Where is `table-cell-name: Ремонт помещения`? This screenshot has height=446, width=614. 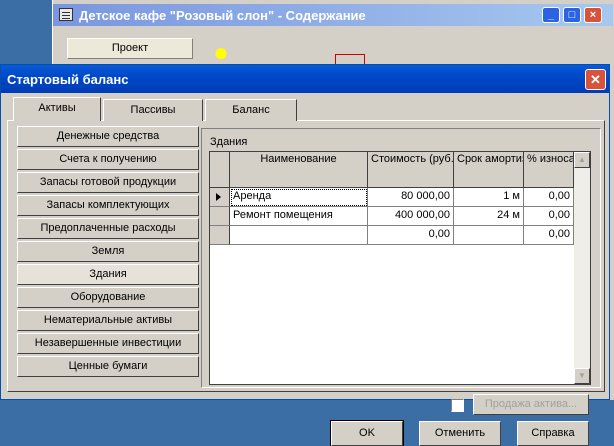
table-cell-name: Ремонт помещения is located at coordinates (299, 216).